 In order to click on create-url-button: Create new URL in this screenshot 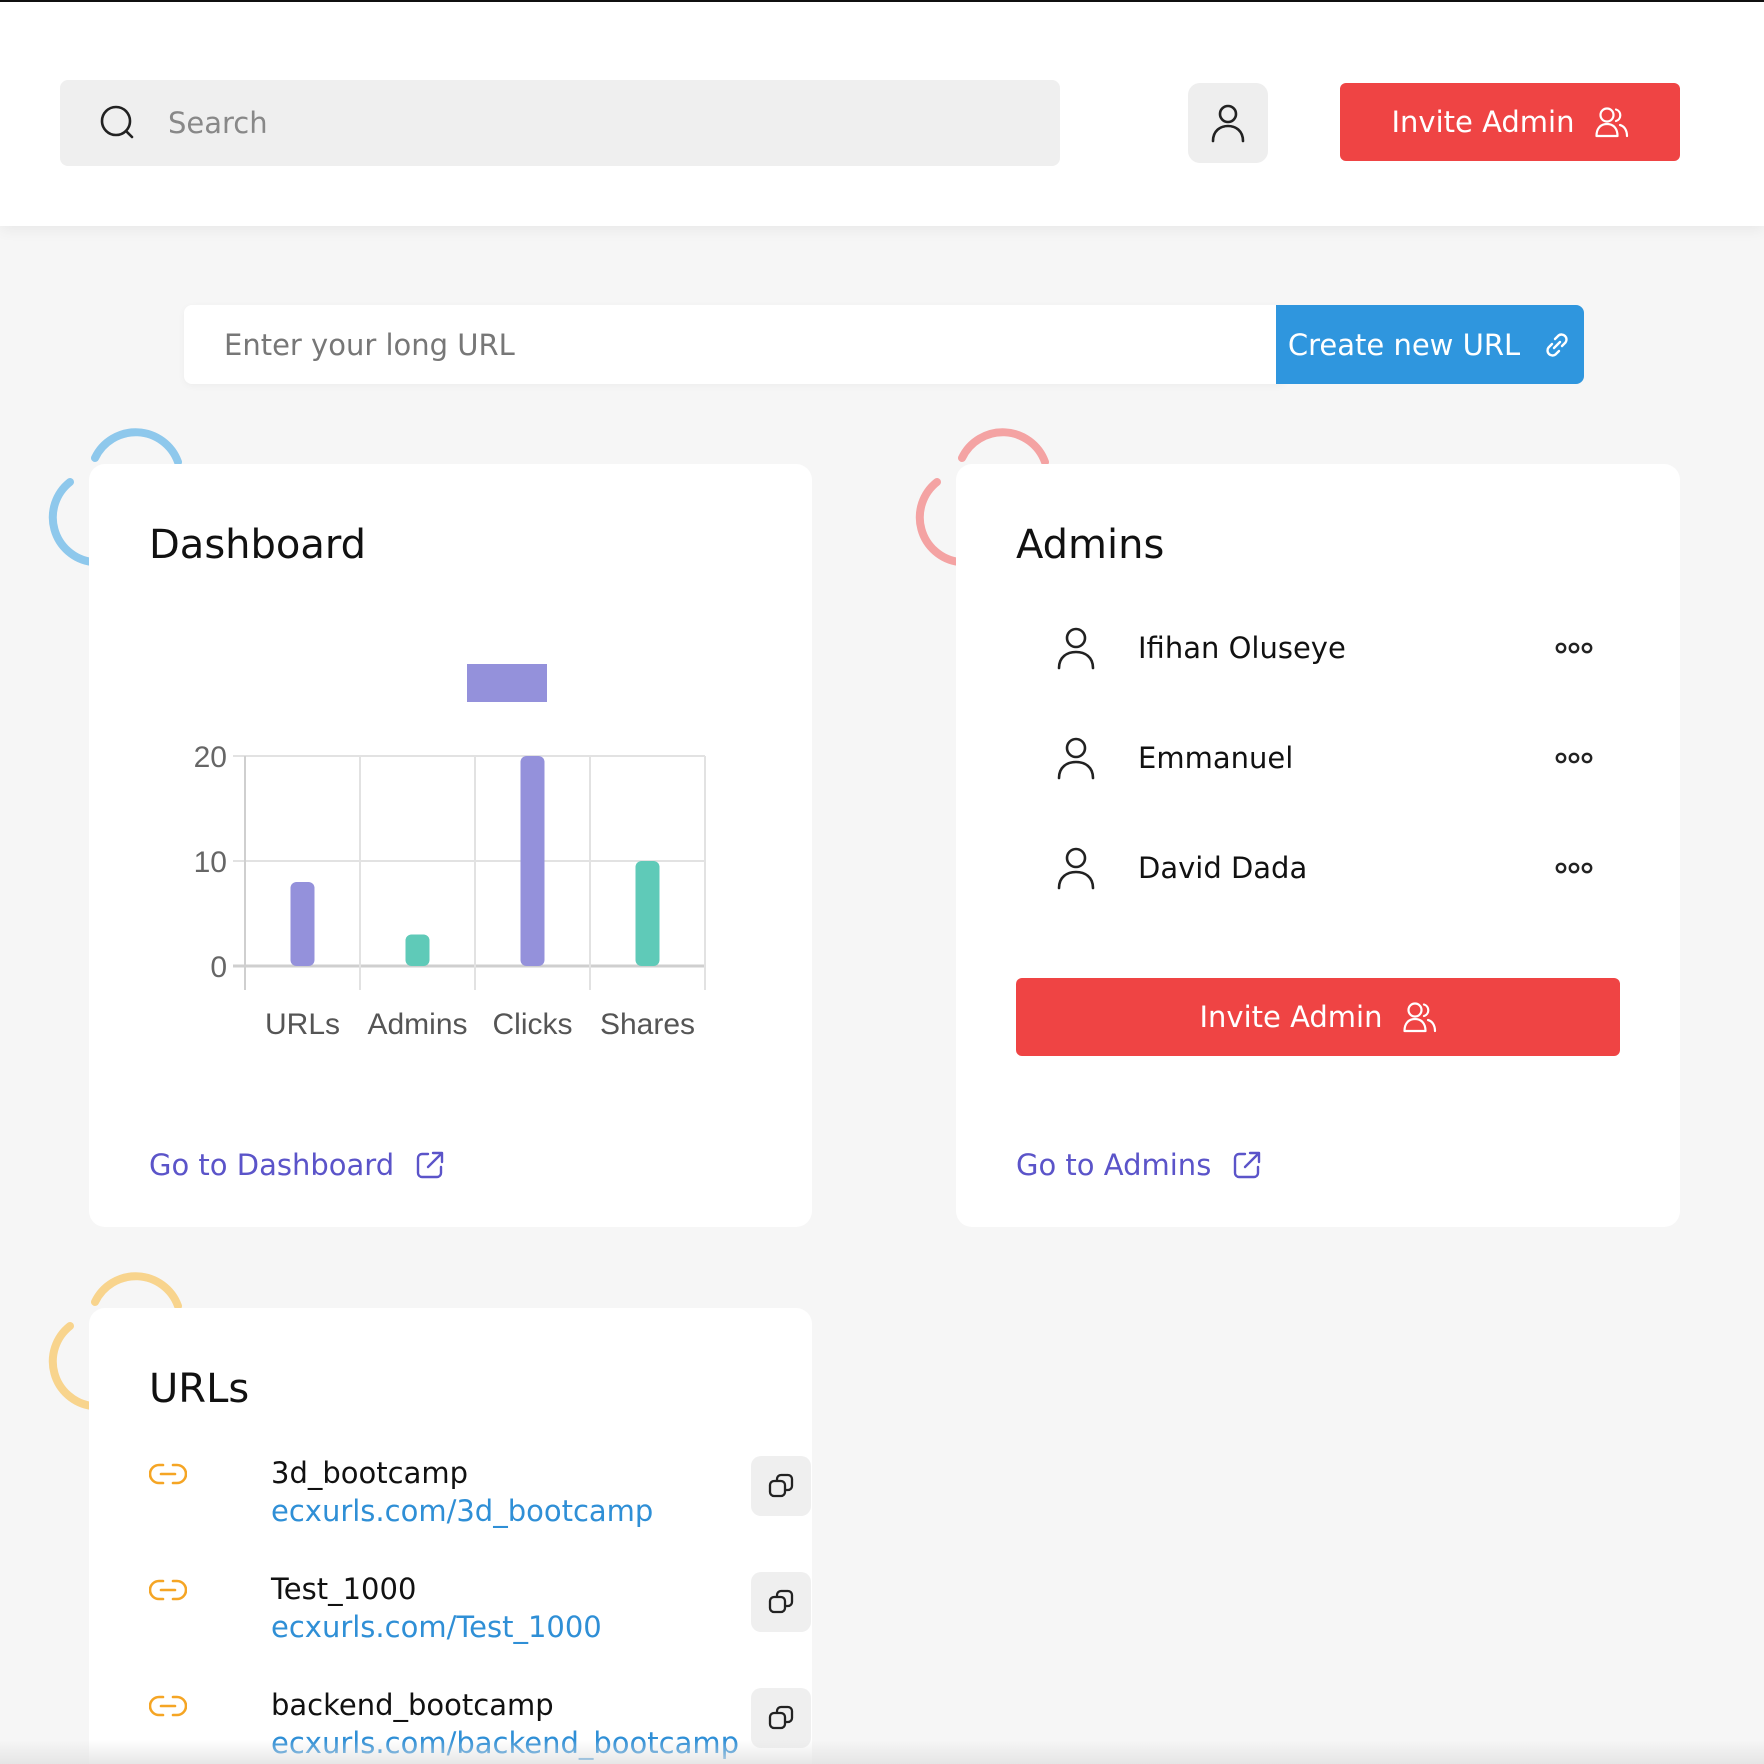, I will do `click(1430, 344)`.